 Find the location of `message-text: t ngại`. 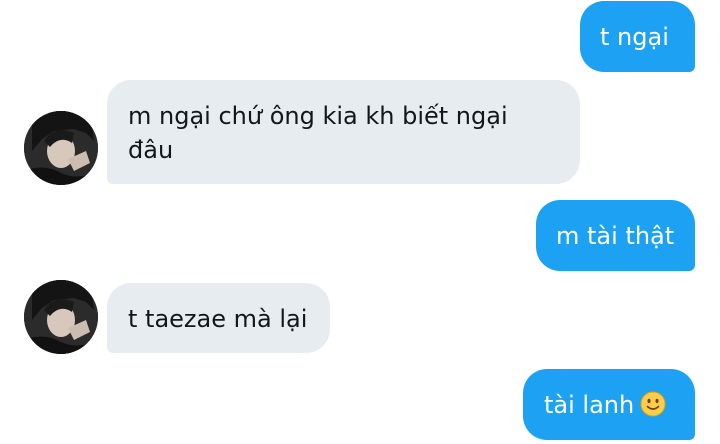

message-text: t ngại is located at coordinates (634, 37).